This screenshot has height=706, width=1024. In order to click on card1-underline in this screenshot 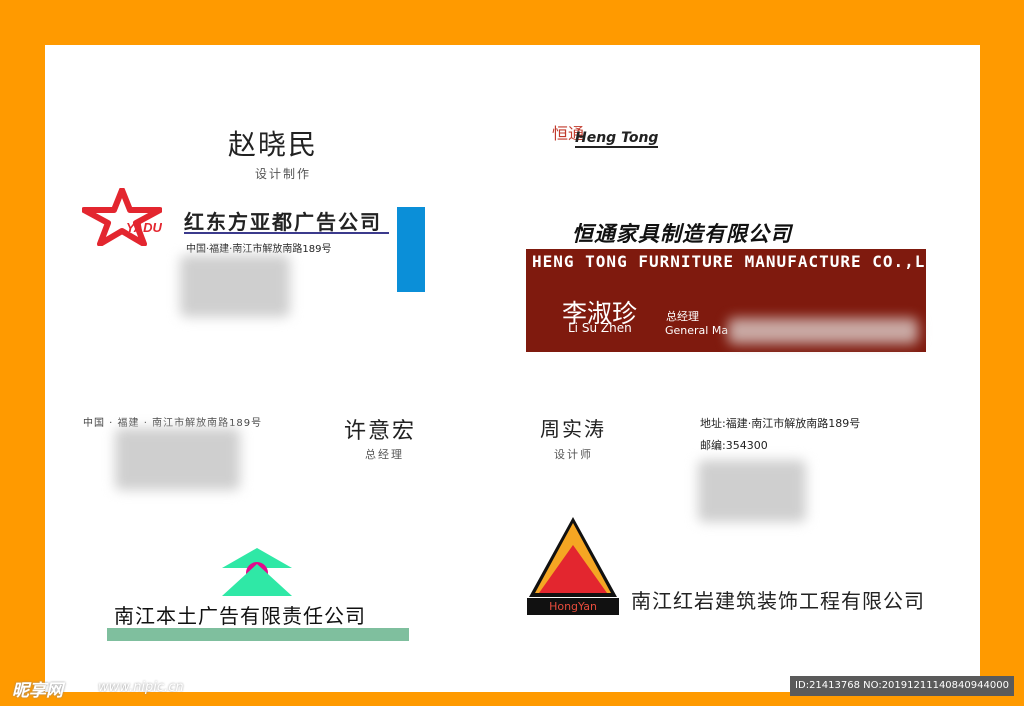, I will do `click(286, 233)`.